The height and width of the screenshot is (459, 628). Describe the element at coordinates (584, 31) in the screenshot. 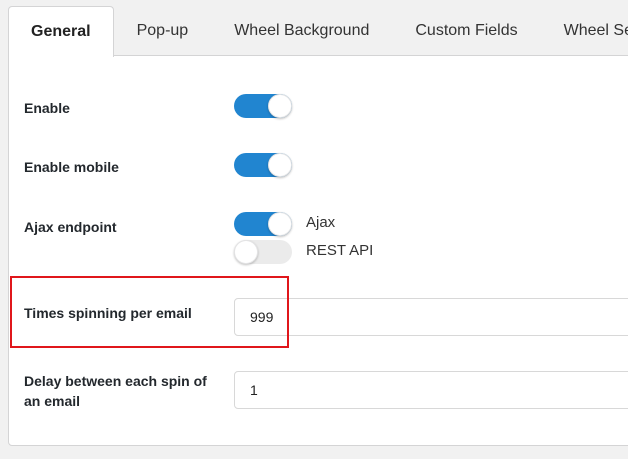

I see `tab-wheel-settings: Wheel Se` at that location.